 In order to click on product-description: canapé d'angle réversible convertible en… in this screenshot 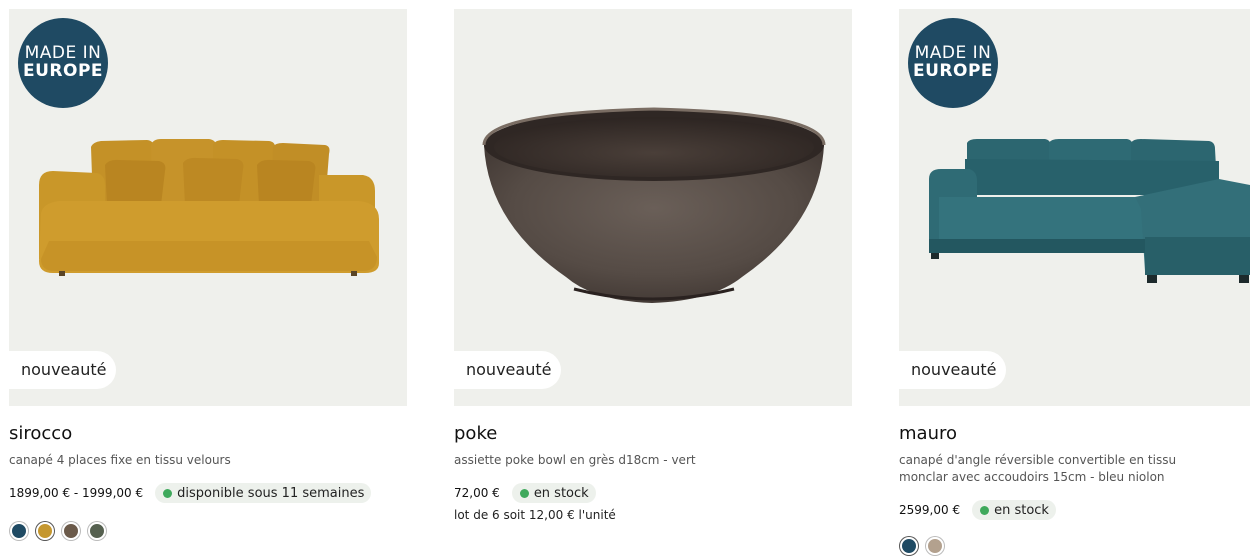, I will do `click(1074, 469)`.